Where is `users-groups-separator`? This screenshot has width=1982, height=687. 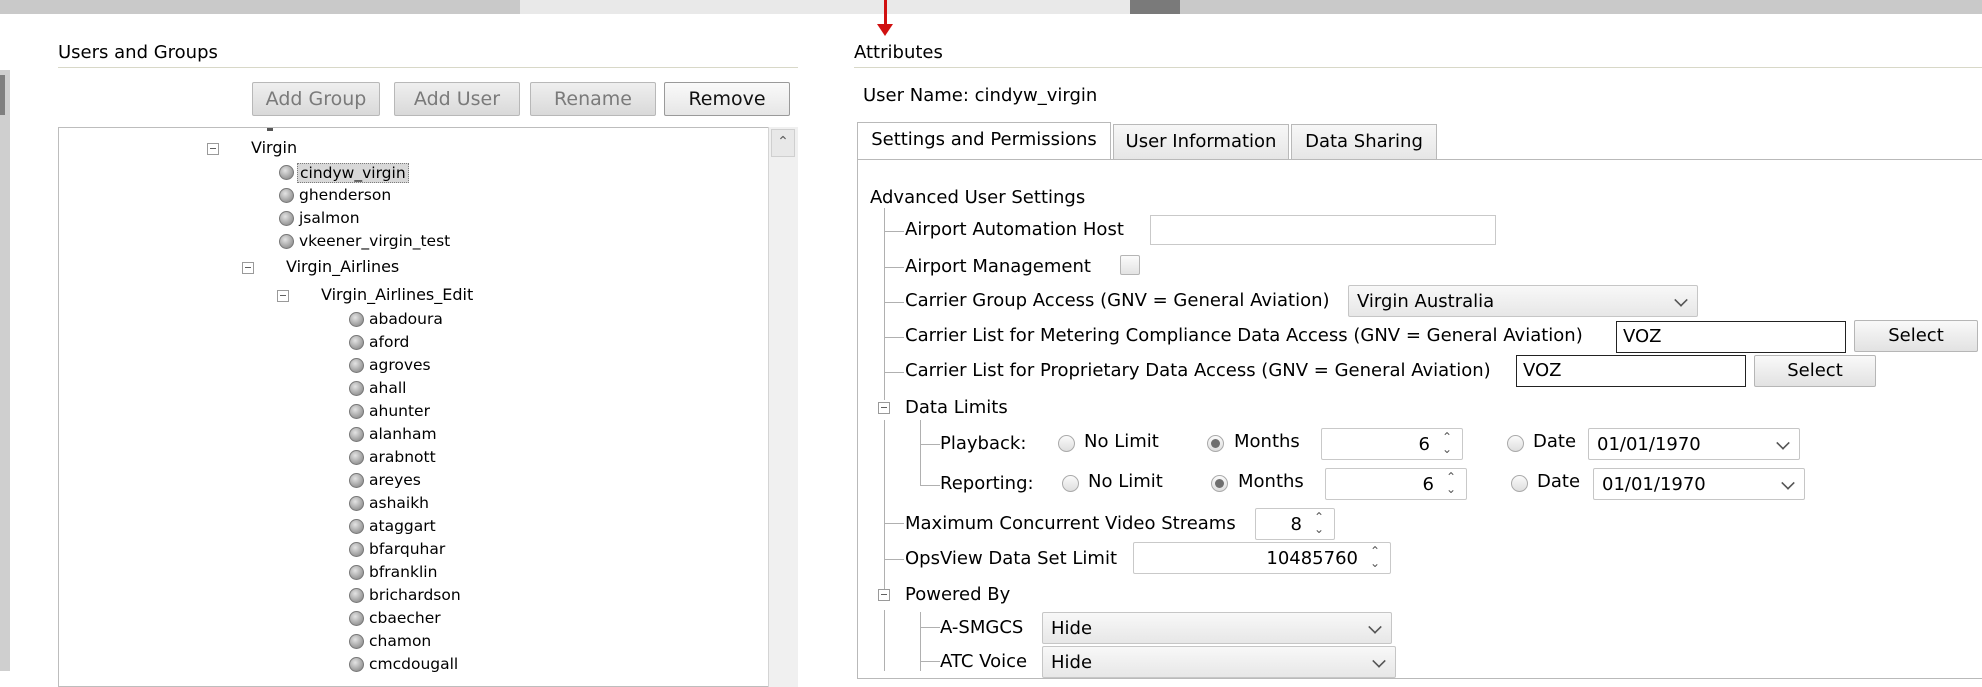 users-groups-separator is located at coordinates (428, 67).